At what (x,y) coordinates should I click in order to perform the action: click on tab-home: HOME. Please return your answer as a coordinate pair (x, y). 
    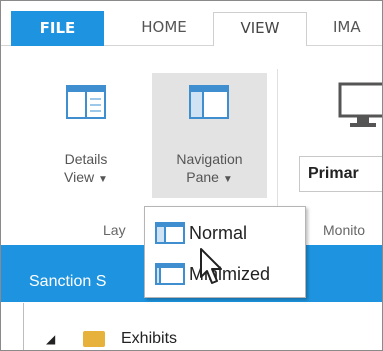
    Looking at the image, I should click on (164, 28).